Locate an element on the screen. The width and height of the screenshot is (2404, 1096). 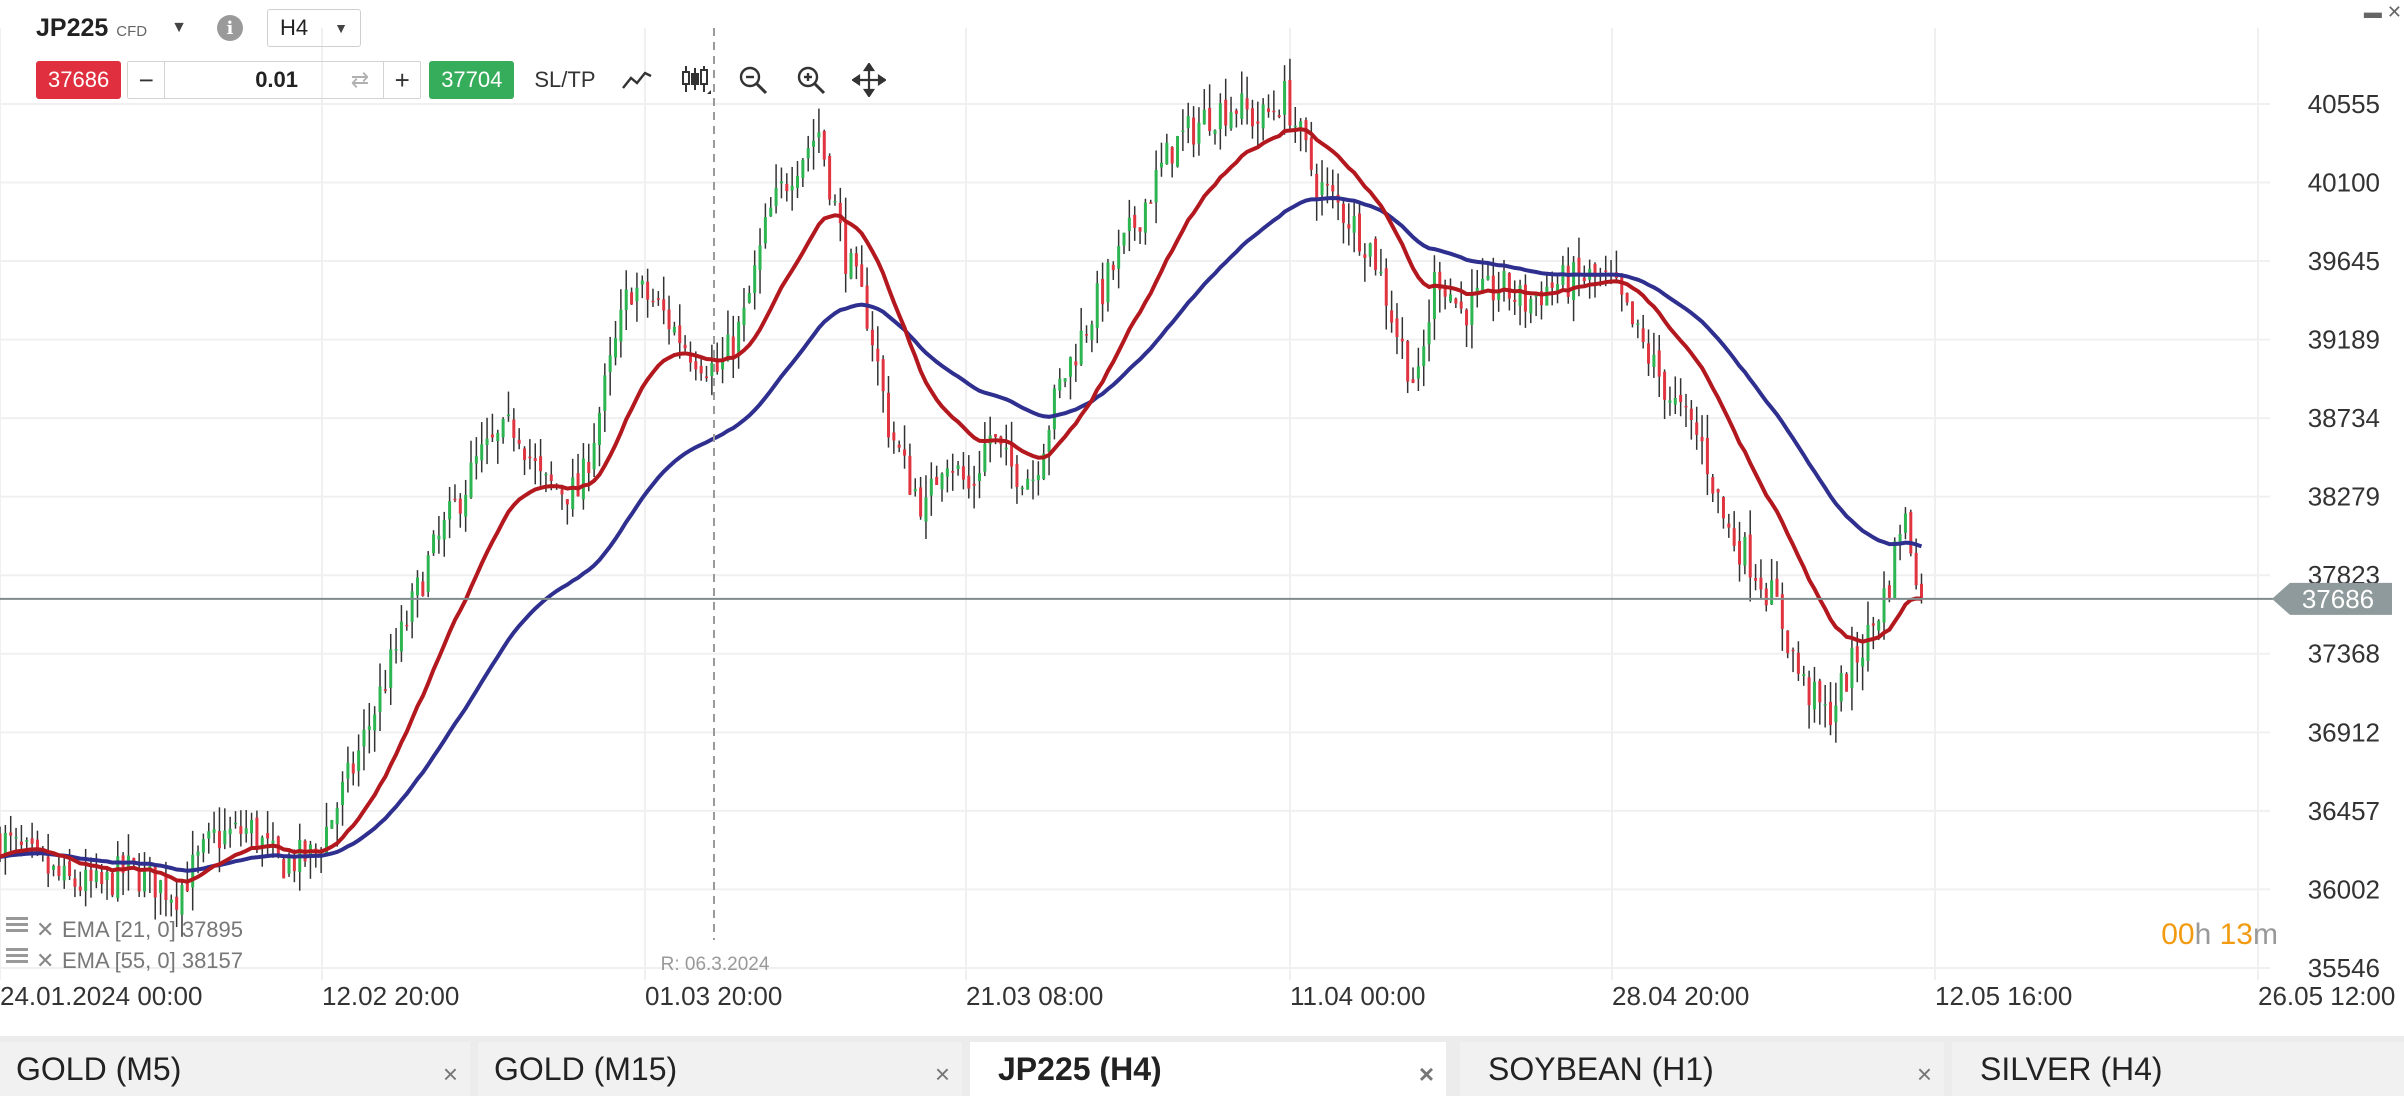
tab-gold-m15: GOLD (M15) × is located at coordinates (720, 1069).